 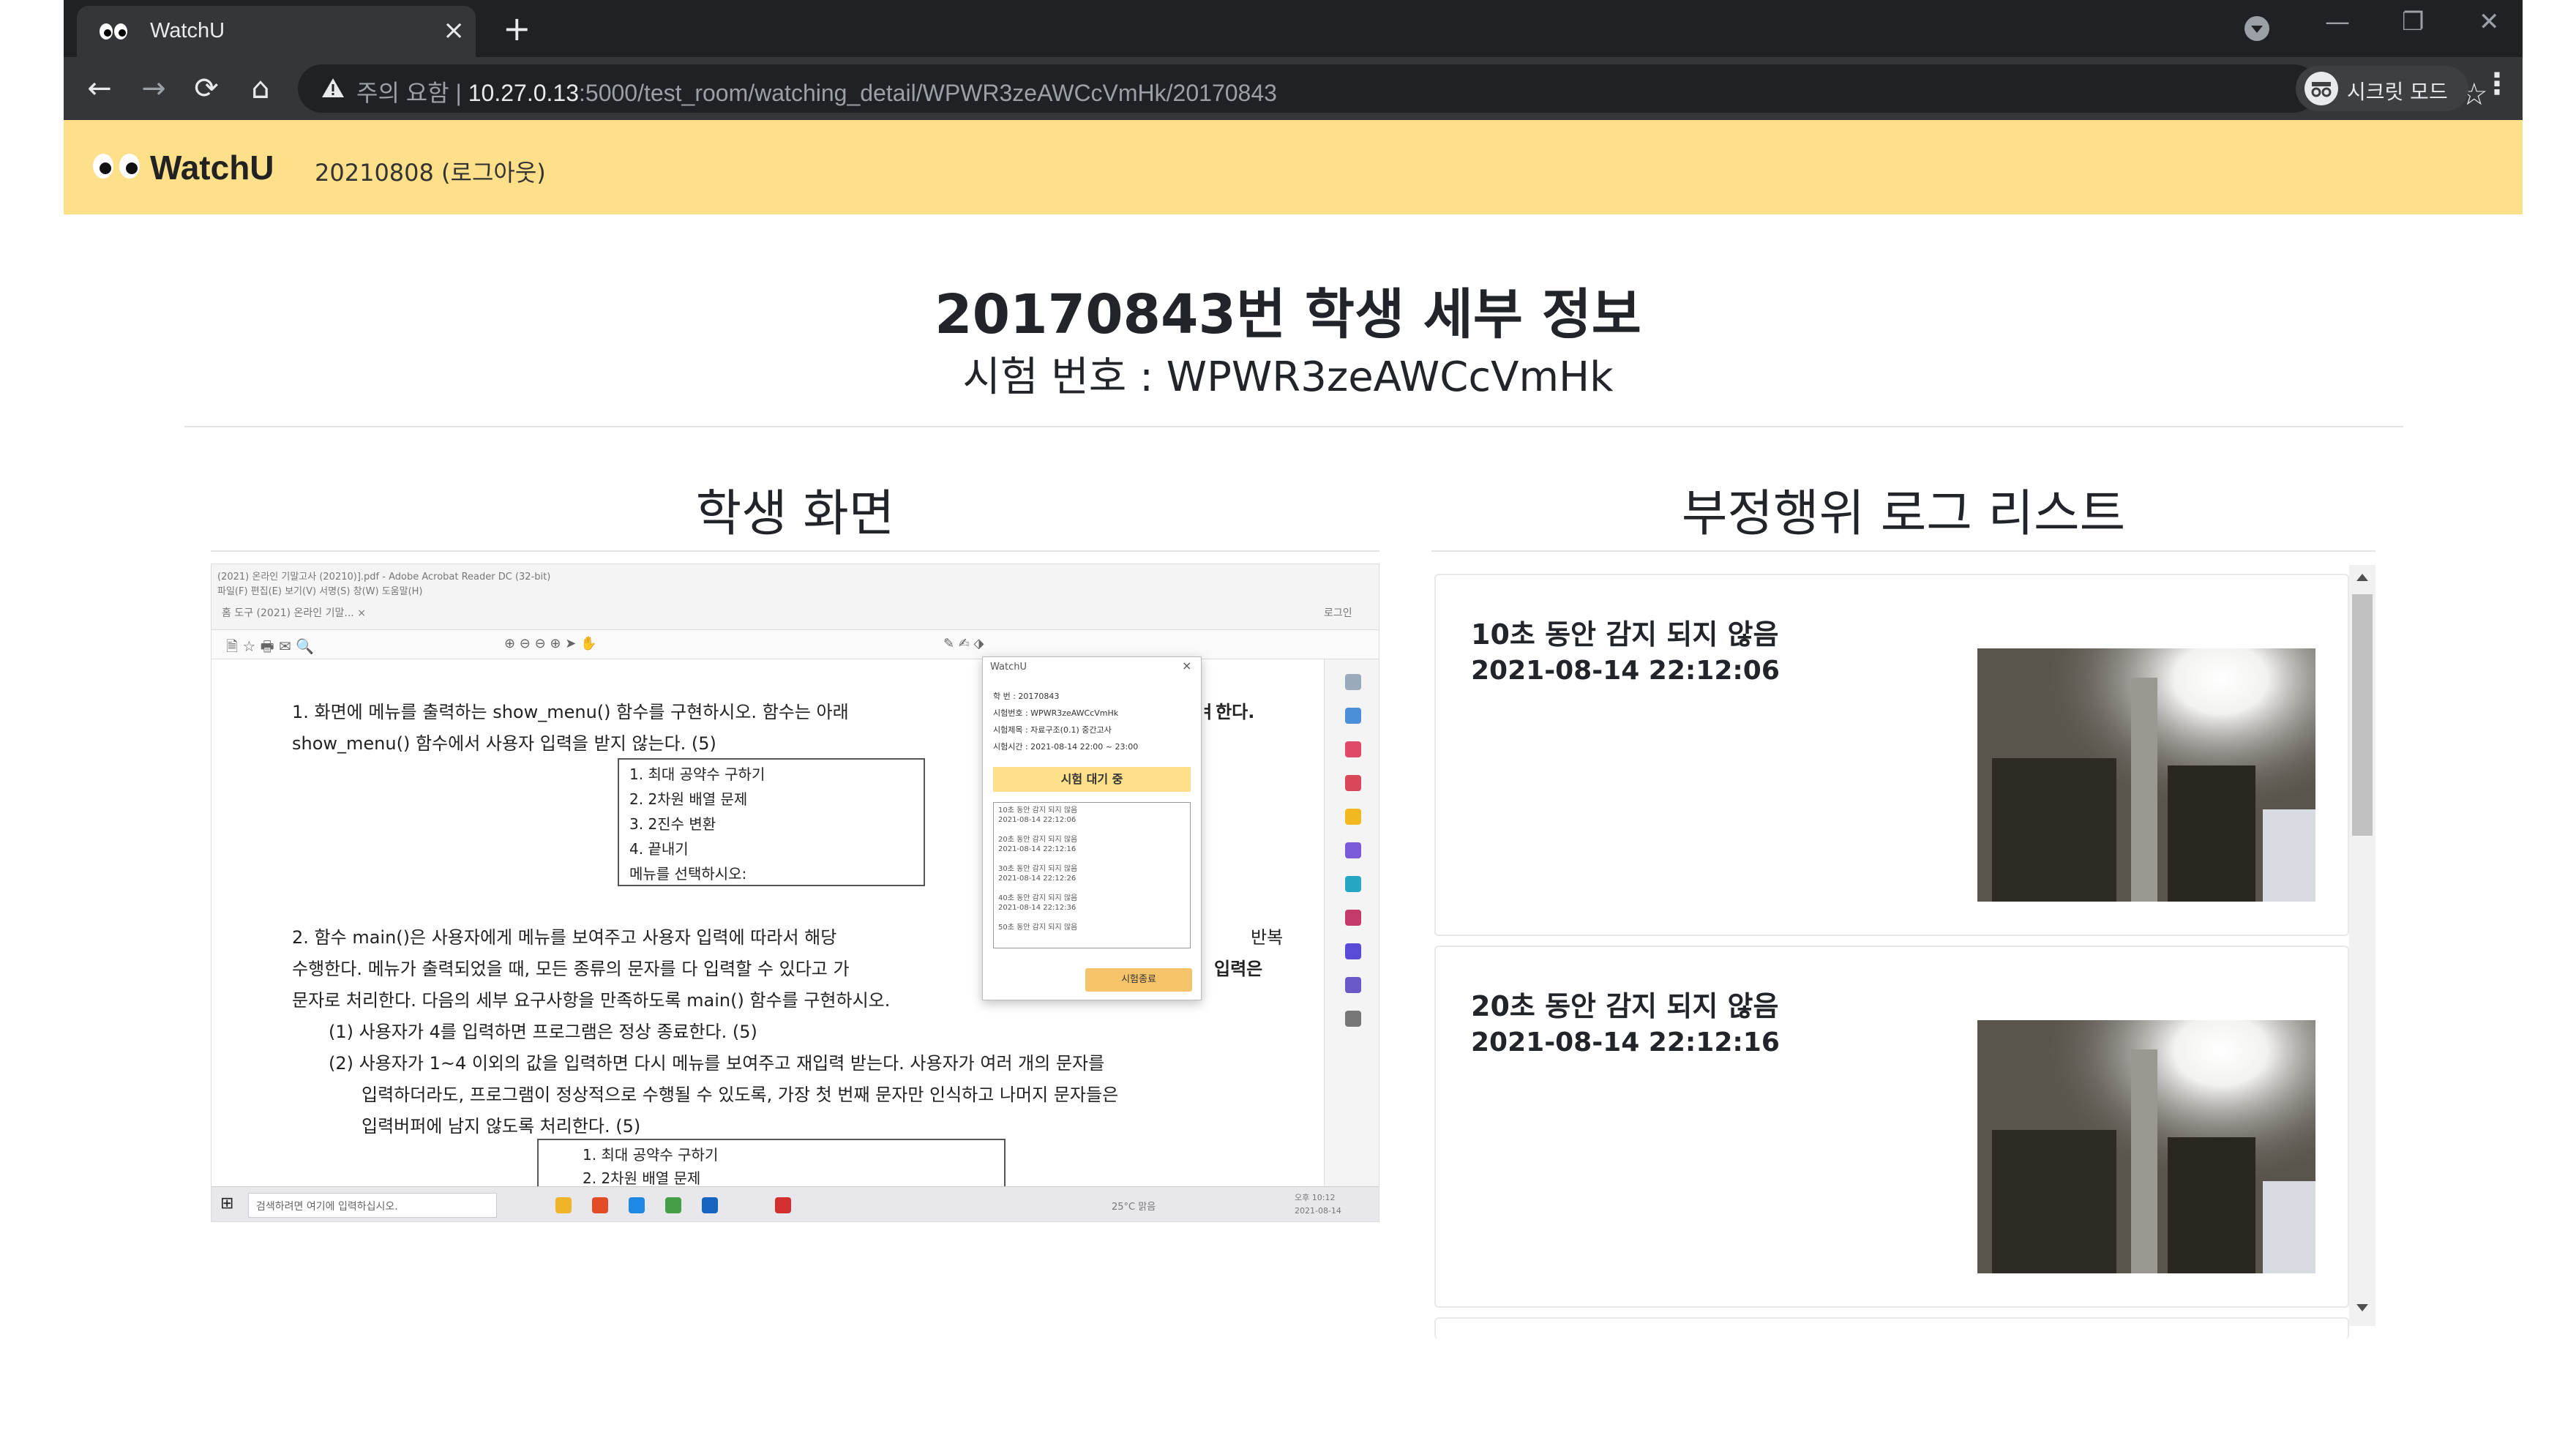 What do you see at coordinates (1891, 1328) in the screenshot?
I see `log-card` at bounding box center [1891, 1328].